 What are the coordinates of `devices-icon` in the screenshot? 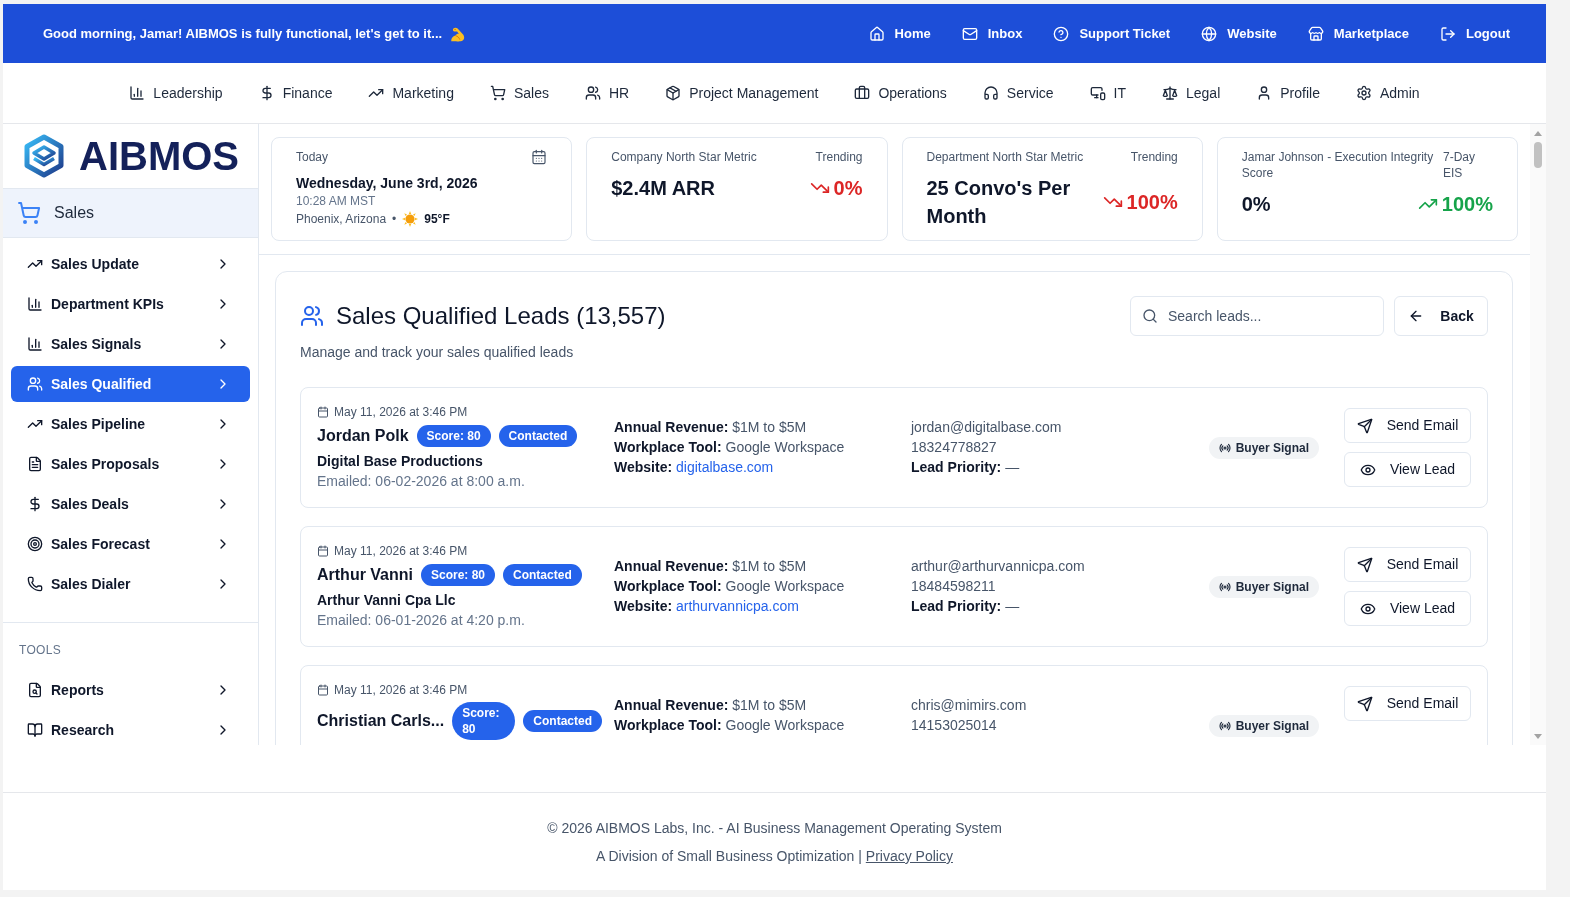 It's located at (1097, 93).